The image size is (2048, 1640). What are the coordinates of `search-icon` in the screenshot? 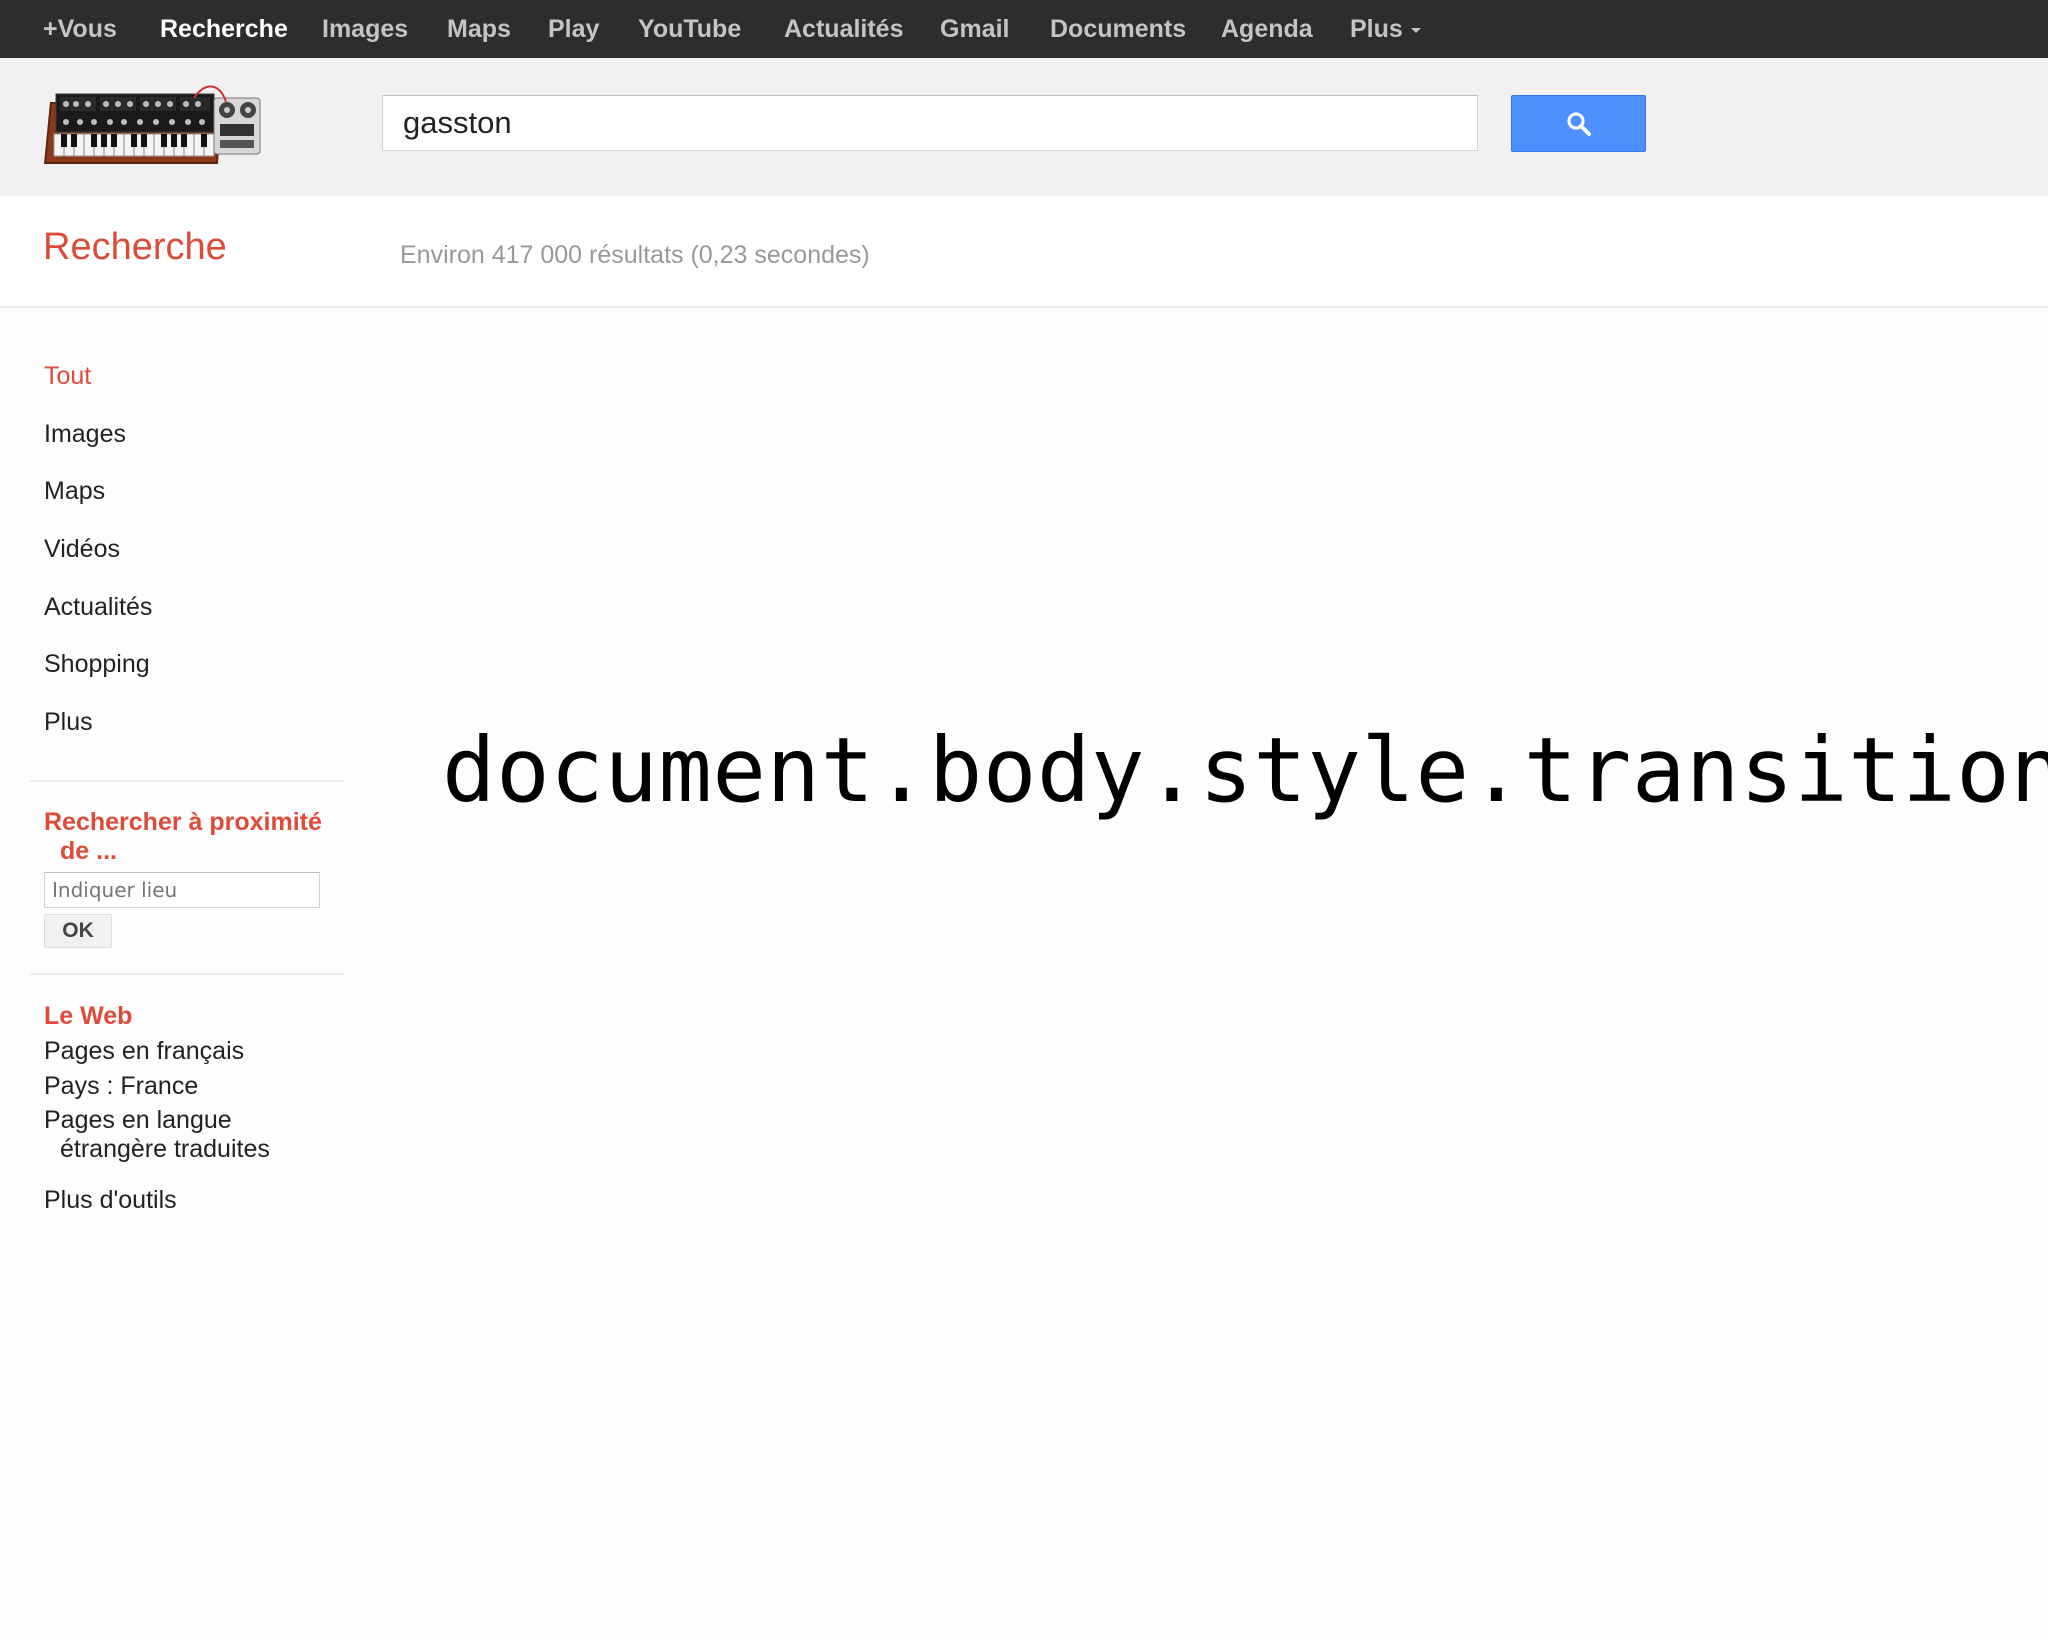 It's located at (1579, 124).